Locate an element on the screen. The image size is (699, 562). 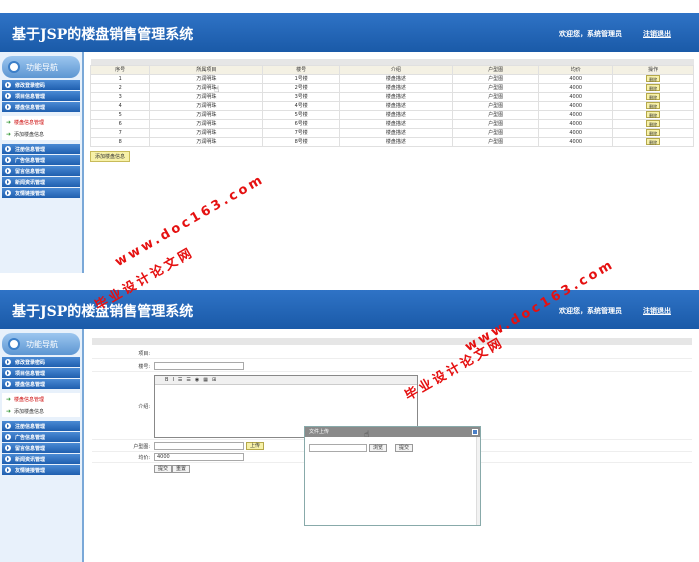
table-cell: 楼盘描述 is located at coordinates (396, 132).